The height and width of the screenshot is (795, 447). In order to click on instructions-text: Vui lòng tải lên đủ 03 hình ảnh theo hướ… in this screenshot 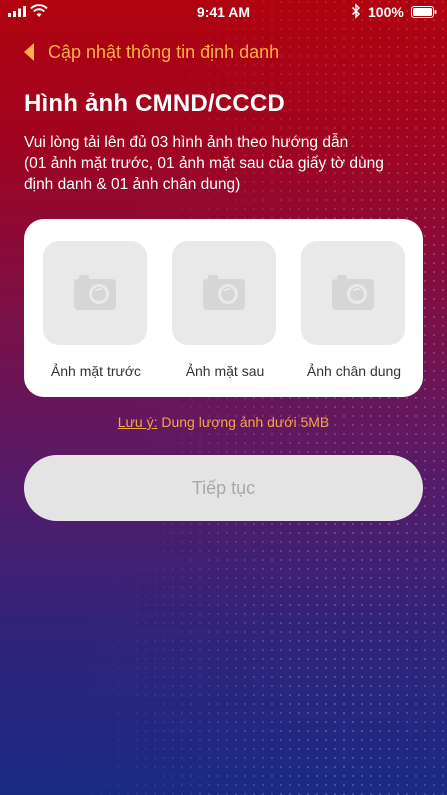, I will do `click(224, 163)`.